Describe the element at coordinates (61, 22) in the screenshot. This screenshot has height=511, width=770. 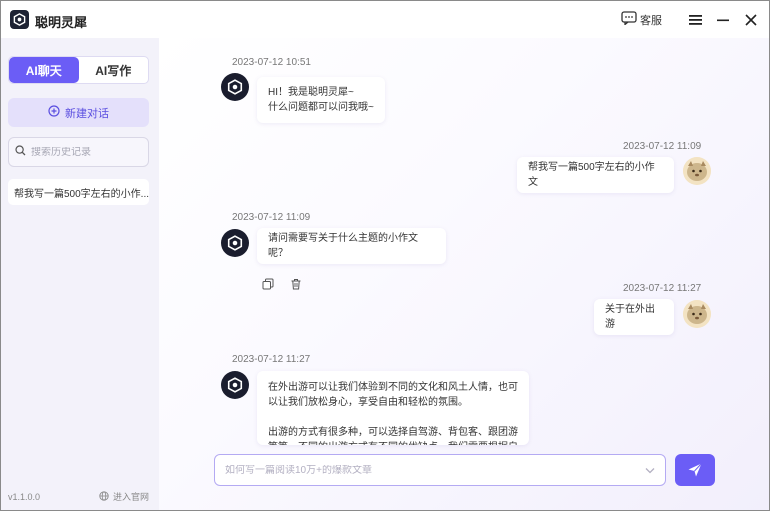
I see `app-title: 聪明灵犀` at that location.